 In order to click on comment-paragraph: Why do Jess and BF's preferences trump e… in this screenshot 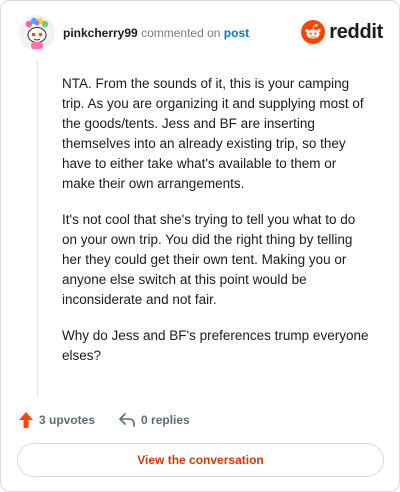, I will do `click(215, 345)`.